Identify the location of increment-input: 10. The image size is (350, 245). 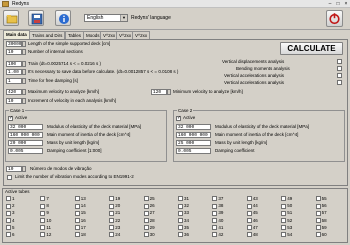
(14, 101).